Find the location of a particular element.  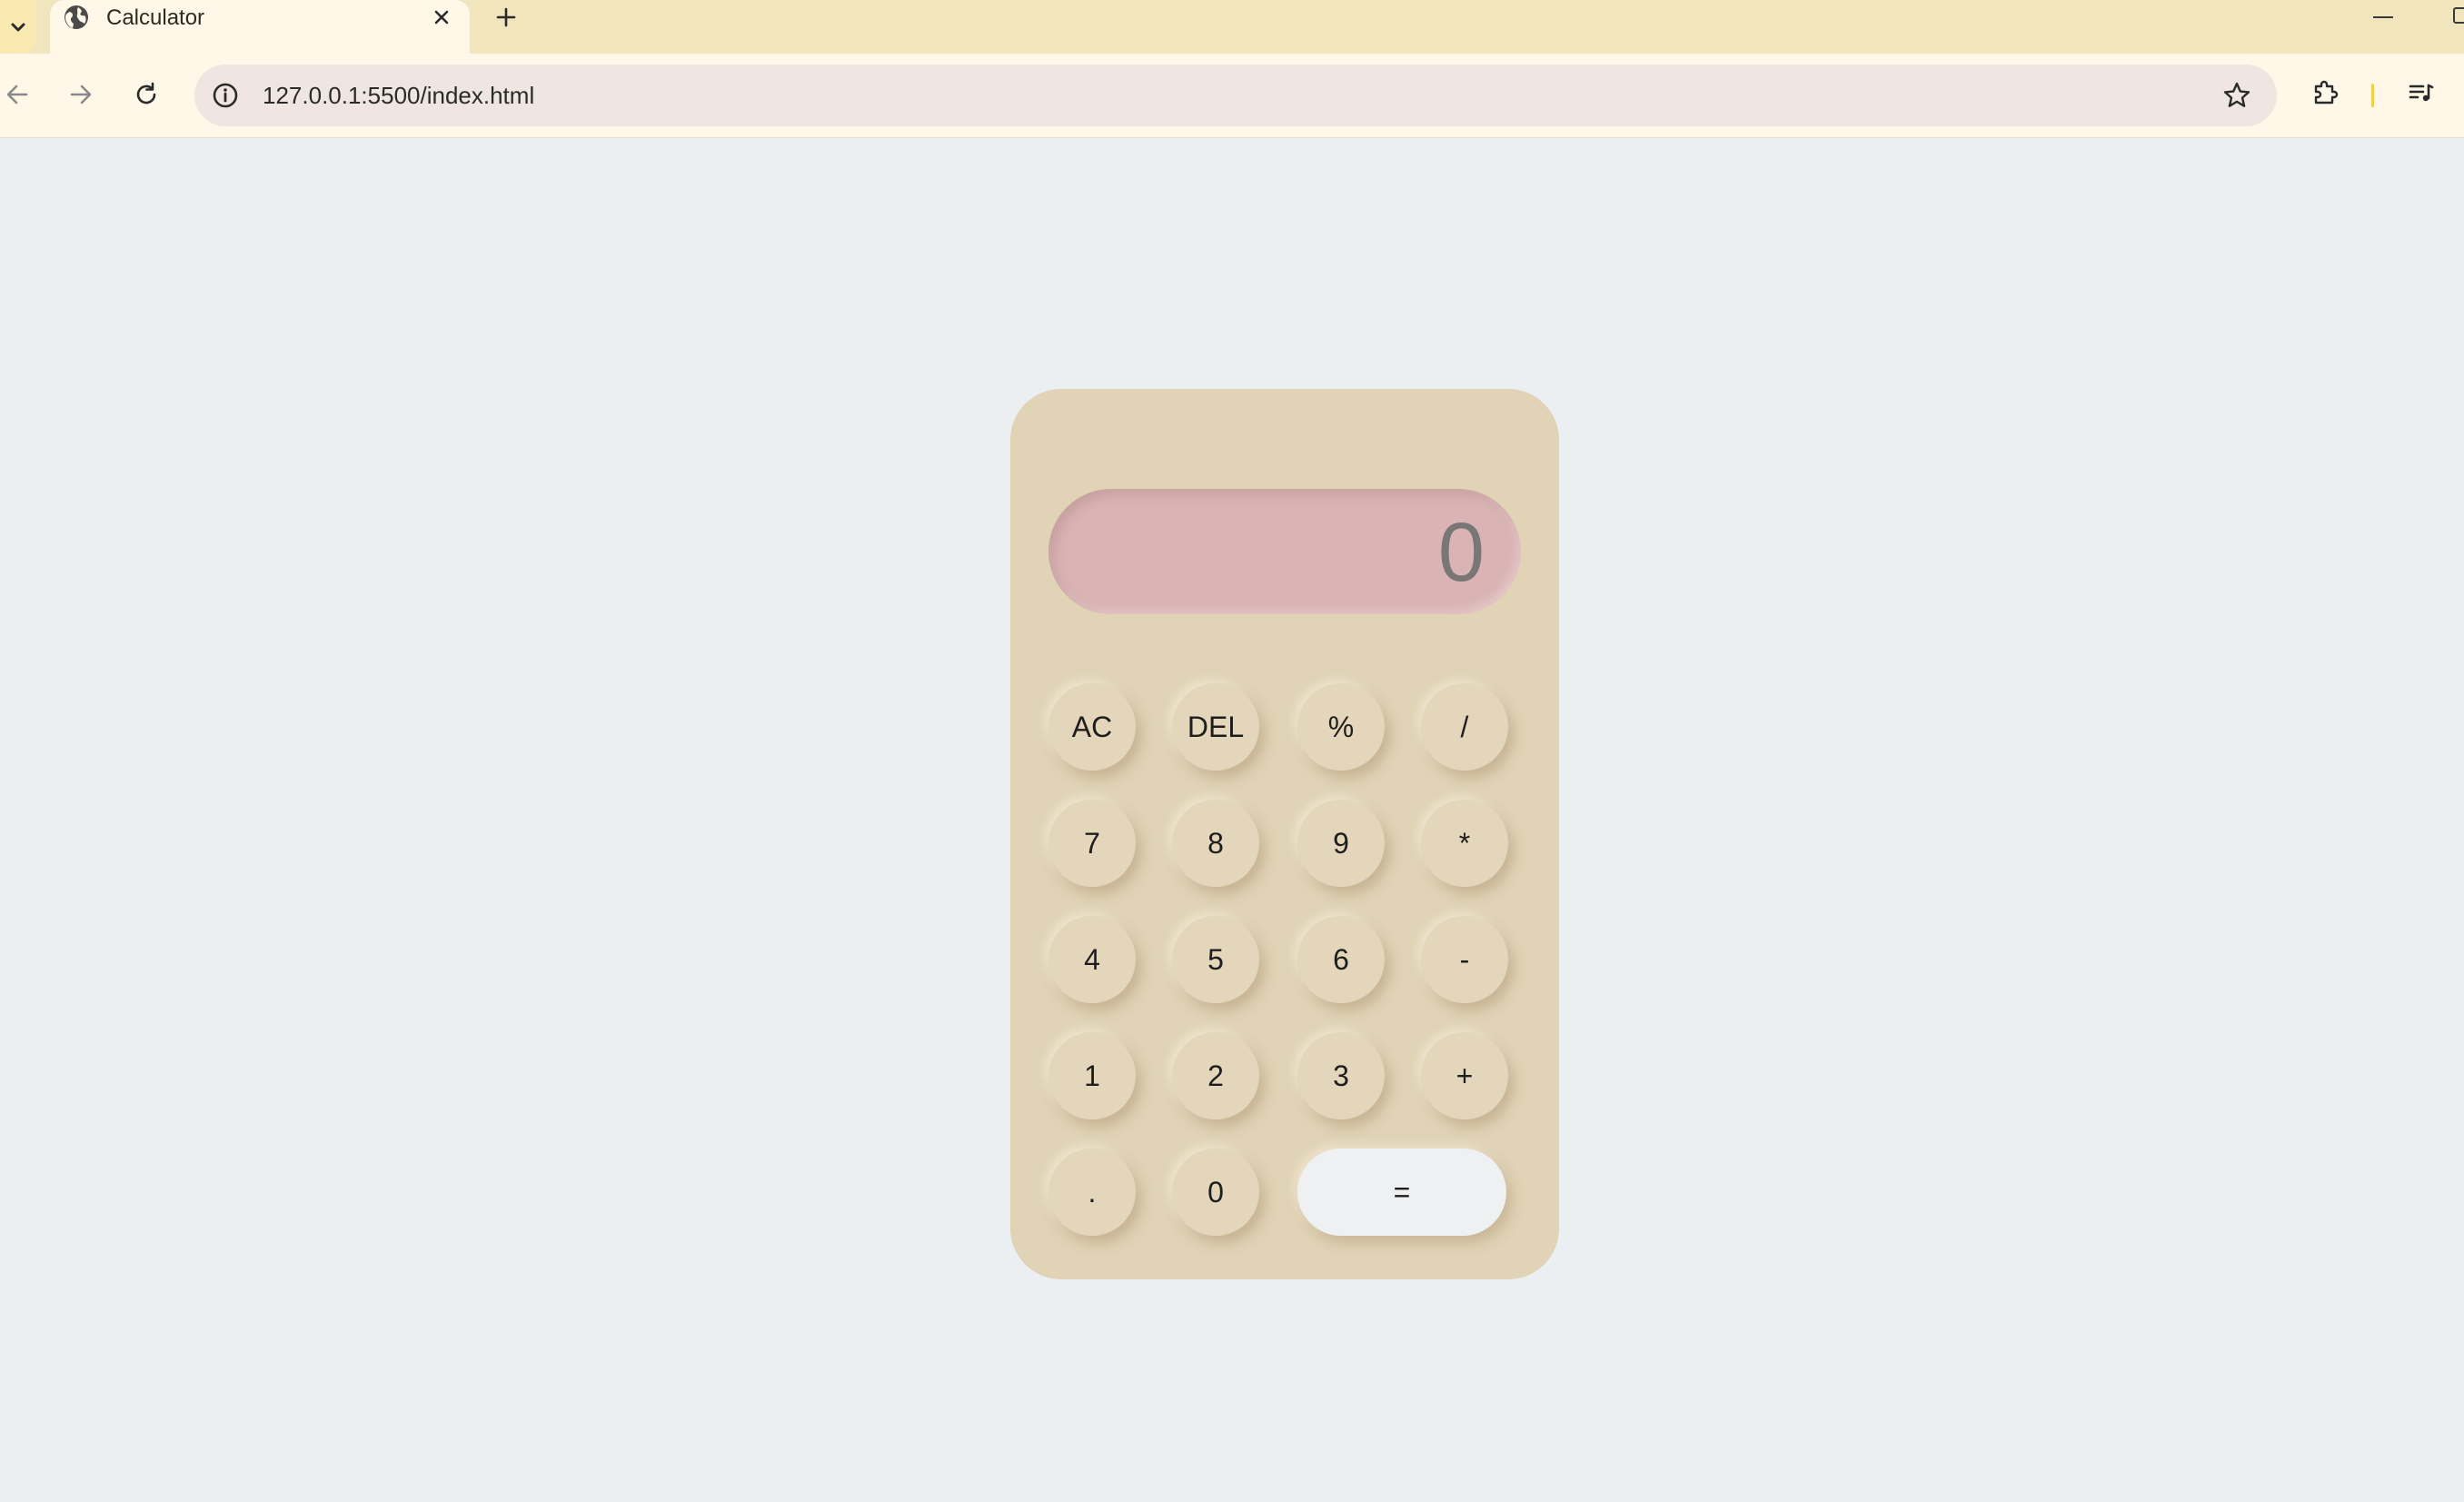

site-info-button is located at coordinates (226, 96).